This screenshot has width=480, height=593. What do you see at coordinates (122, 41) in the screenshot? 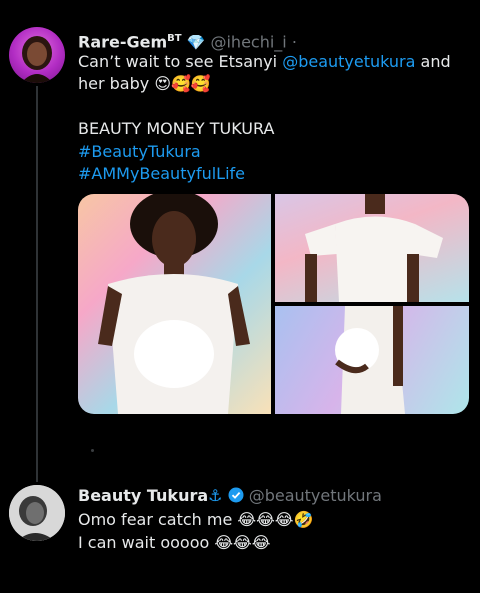
I see `tweet1-display-name: Rare-Gem` at bounding box center [122, 41].